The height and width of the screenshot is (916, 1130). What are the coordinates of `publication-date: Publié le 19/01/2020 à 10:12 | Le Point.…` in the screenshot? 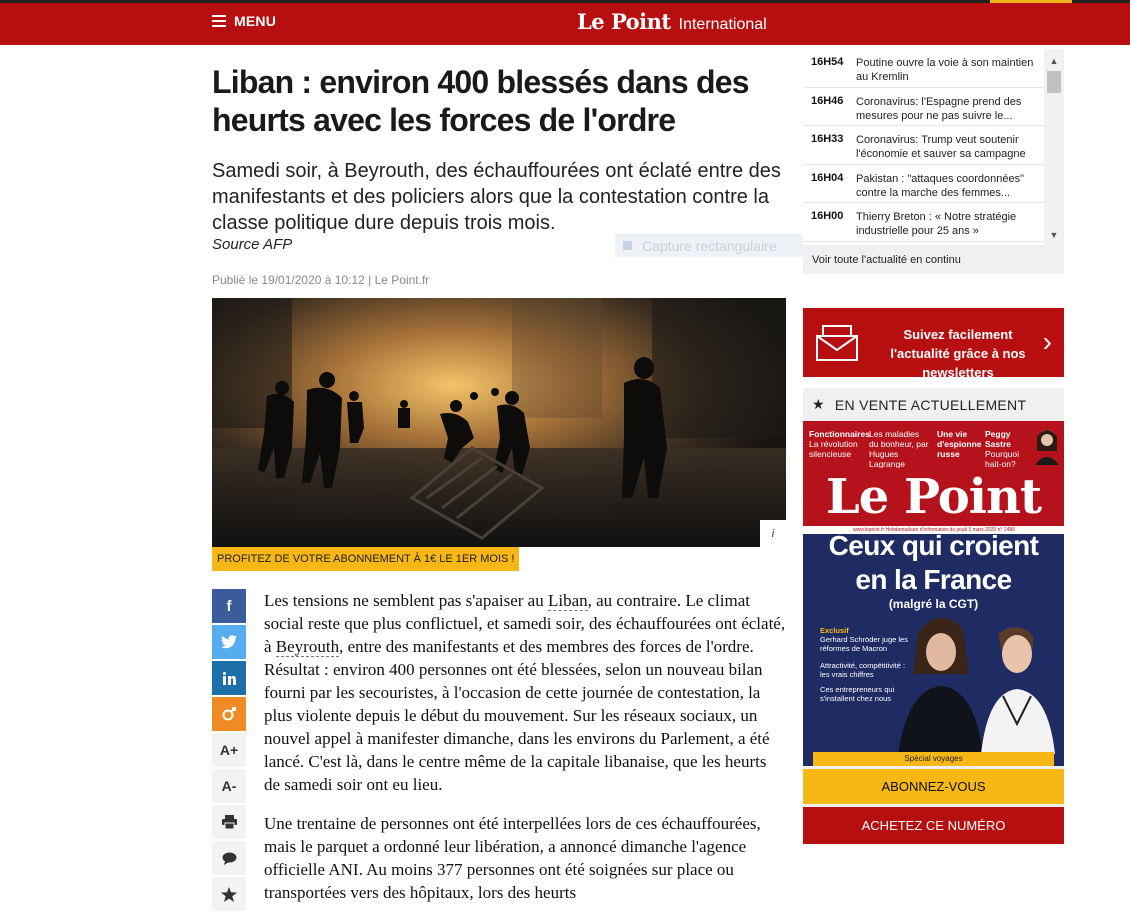 It's located at (321, 280).